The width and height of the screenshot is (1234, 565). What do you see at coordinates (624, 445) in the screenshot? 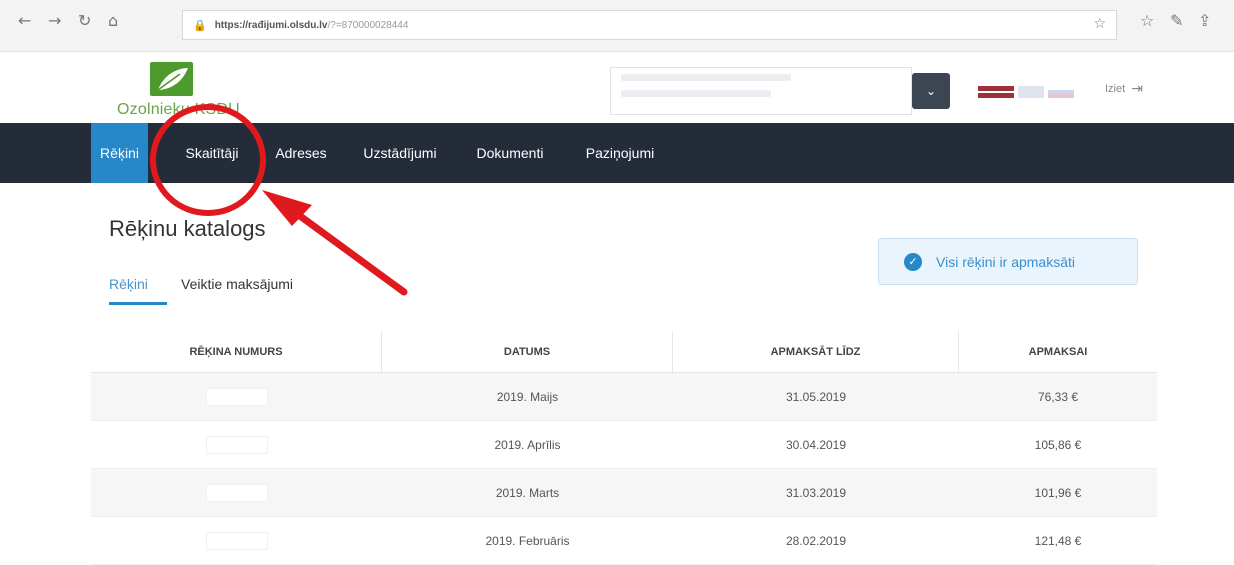
I see `table-row: 2019. Aprīlis 30.04.2019 105,86 €` at bounding box center [624, 445].